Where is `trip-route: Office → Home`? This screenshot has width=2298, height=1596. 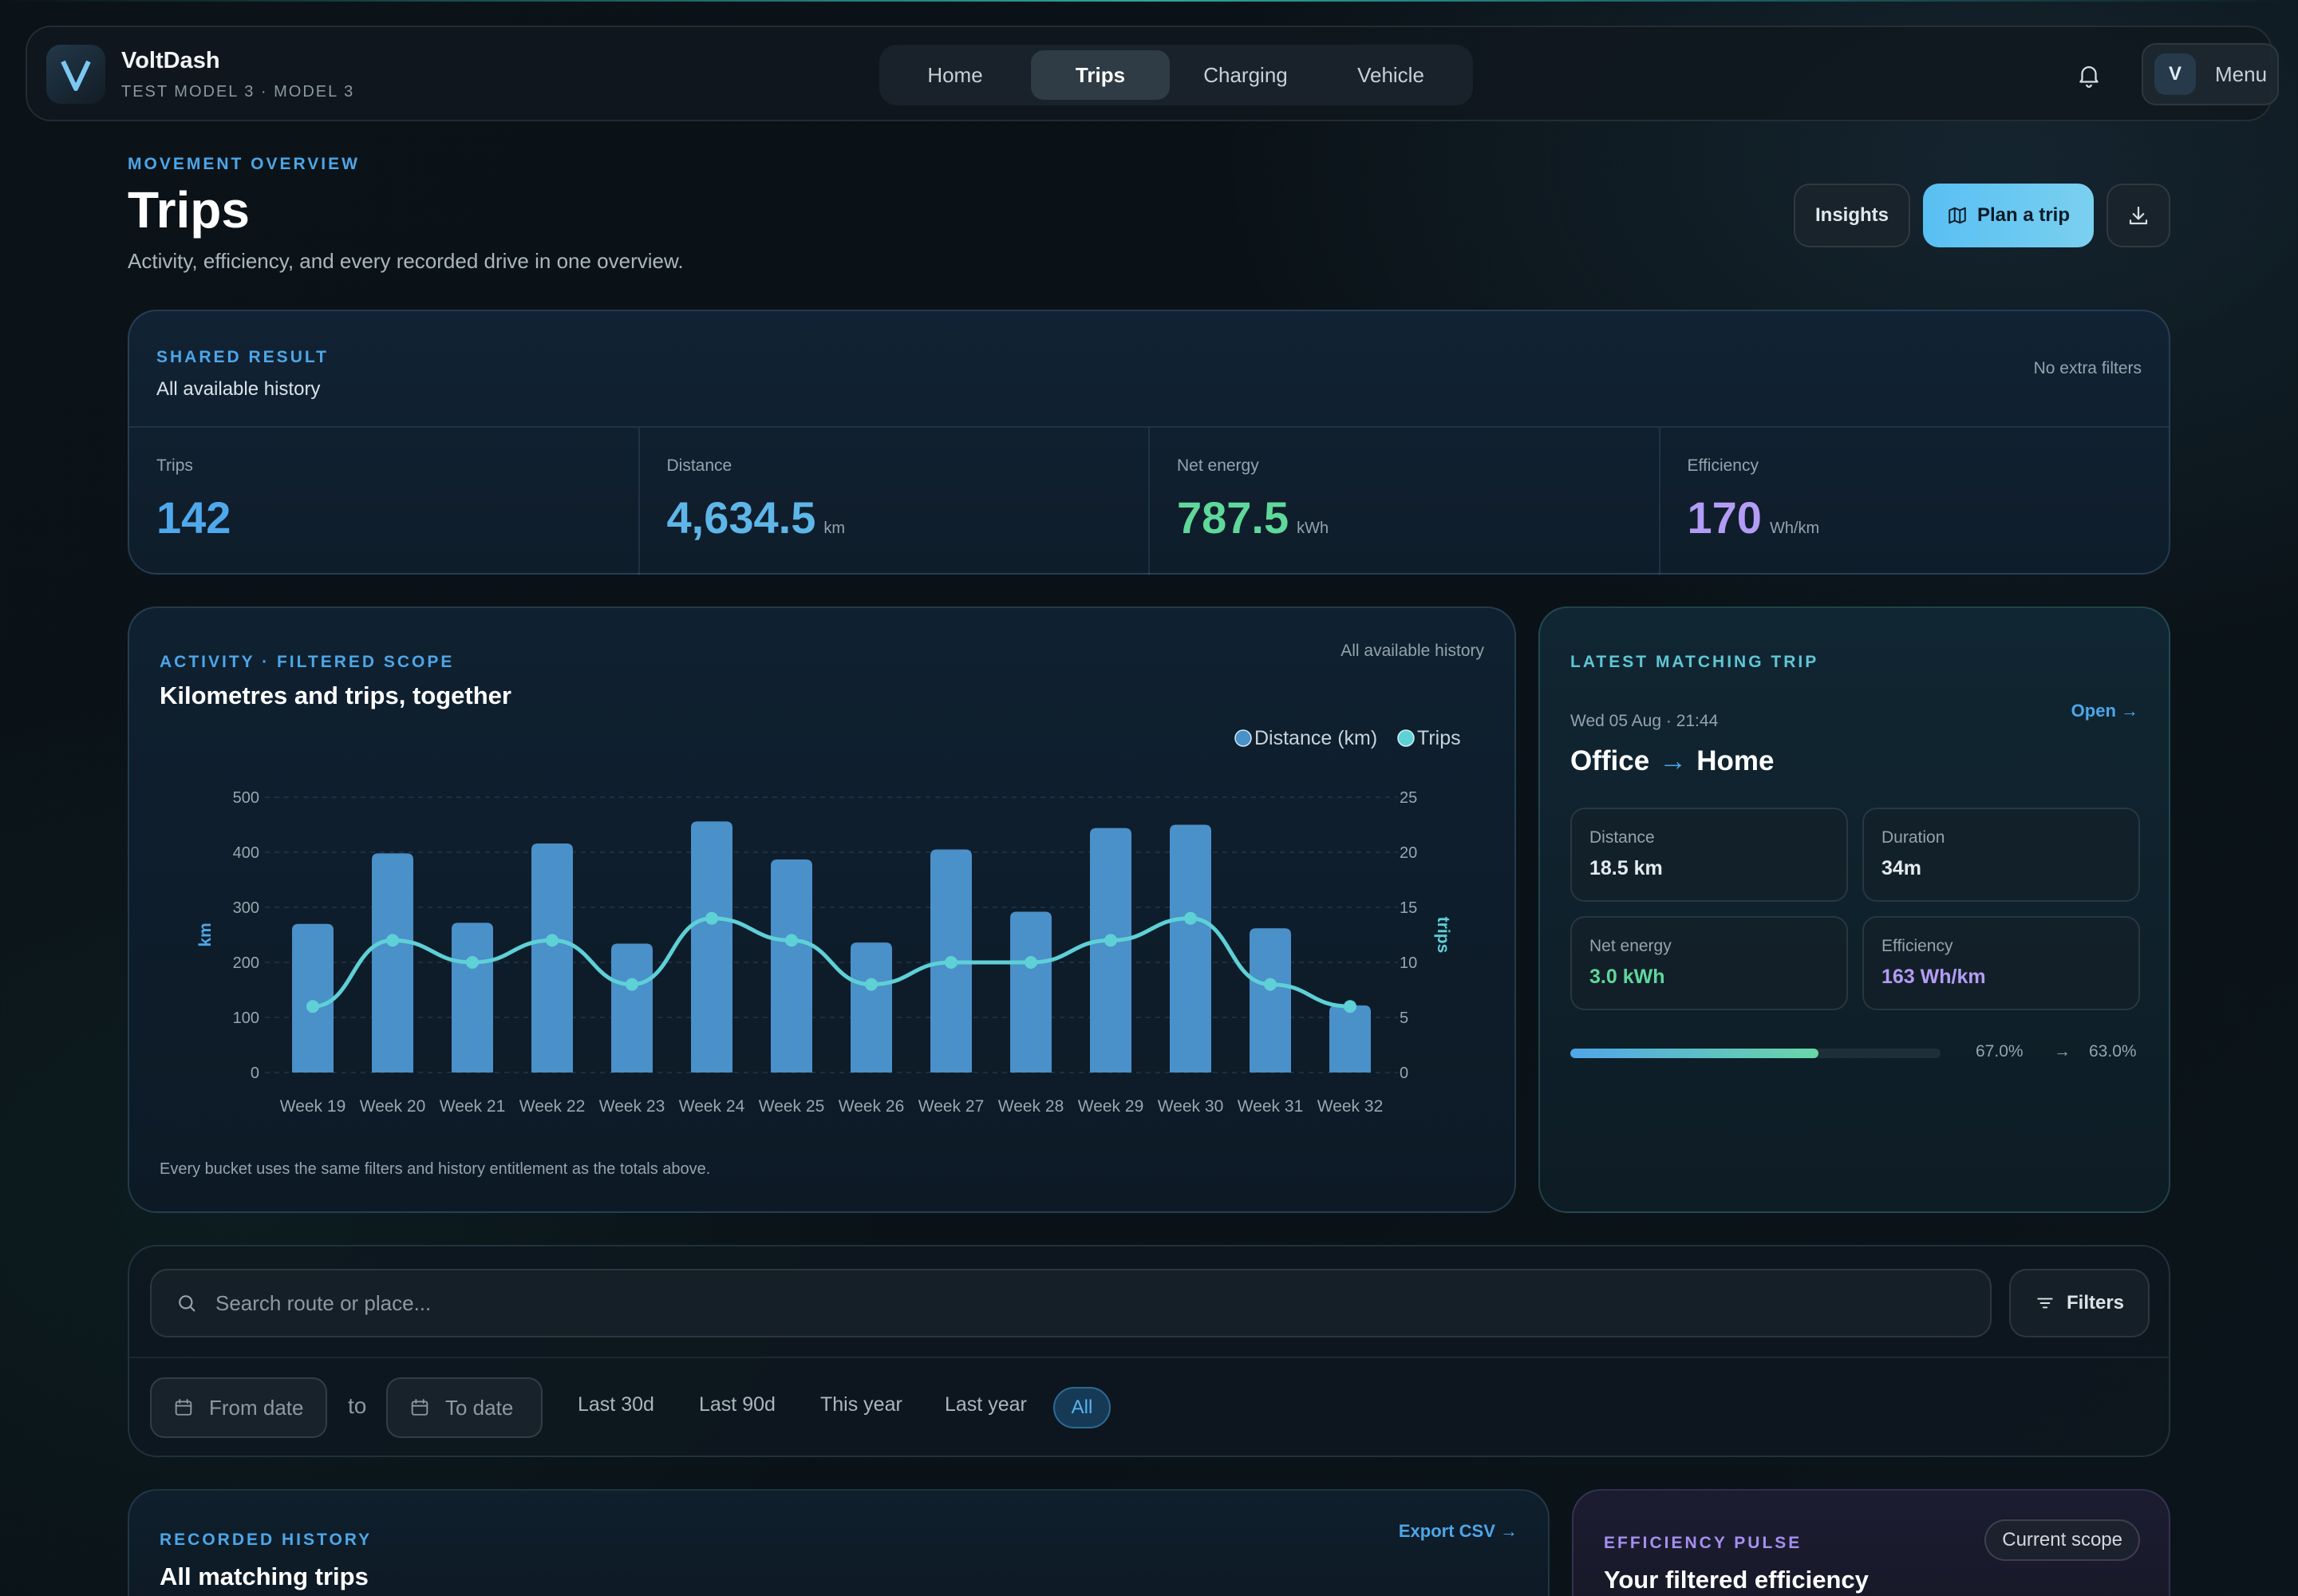 trip-route: Office → Home is located at coordinates (1672, 761).